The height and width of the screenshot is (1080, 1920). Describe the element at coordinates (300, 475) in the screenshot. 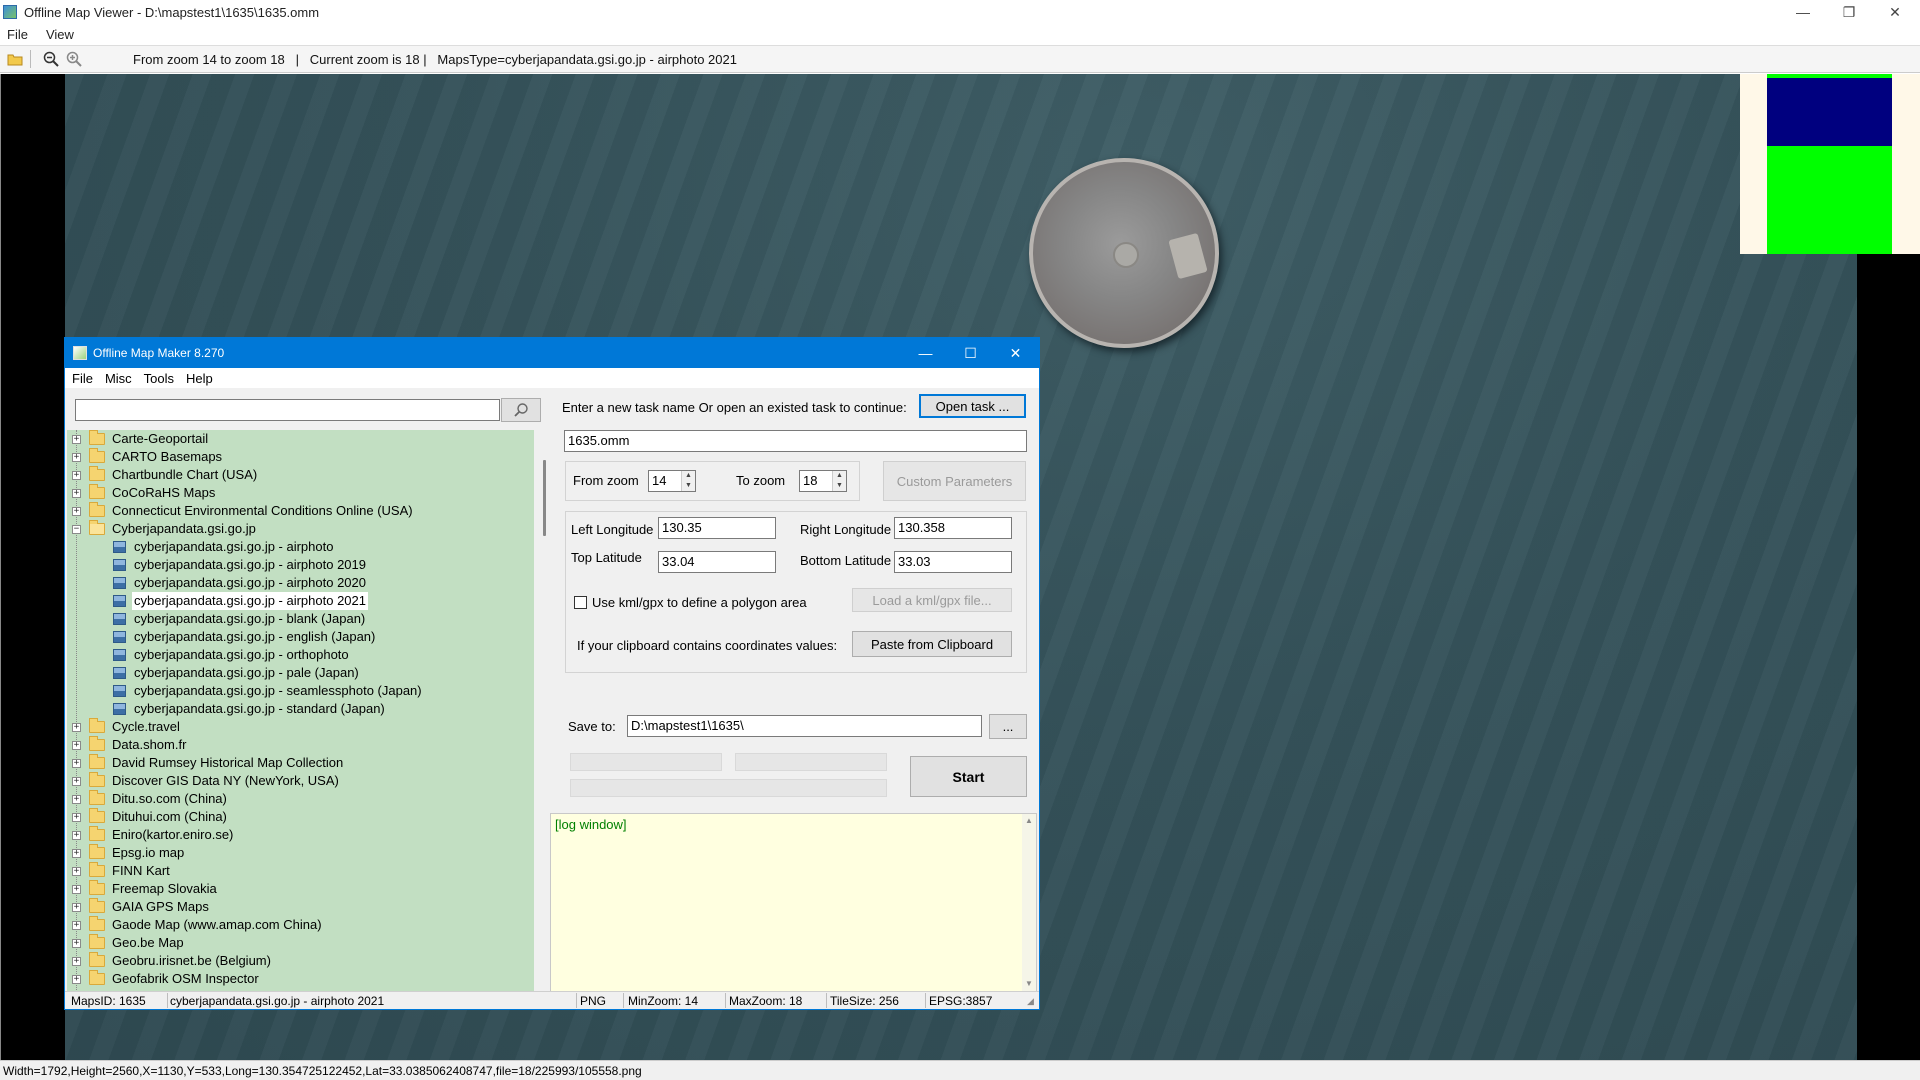

I see `provider-folder: + Chartbundle Chart (USA)` at that location.